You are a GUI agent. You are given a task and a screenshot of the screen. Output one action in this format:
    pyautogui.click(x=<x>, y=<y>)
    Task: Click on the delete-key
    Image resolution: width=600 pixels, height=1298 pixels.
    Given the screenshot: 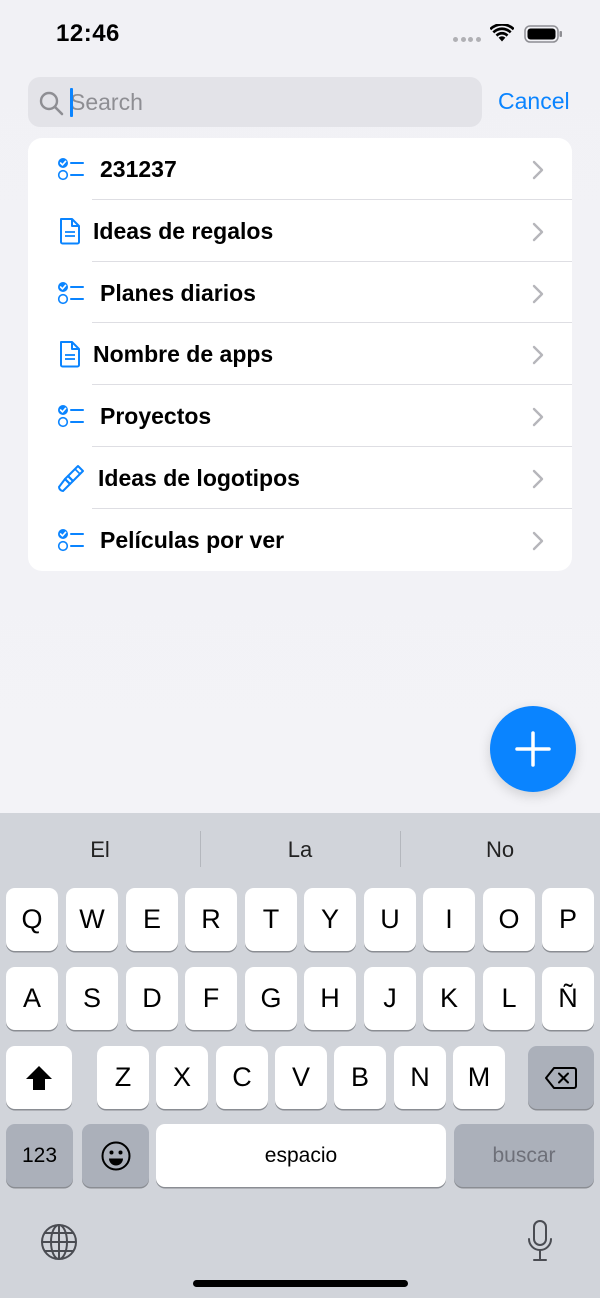 What is the action you would take?
    pyautogui.click(x=561, y=1077)
    